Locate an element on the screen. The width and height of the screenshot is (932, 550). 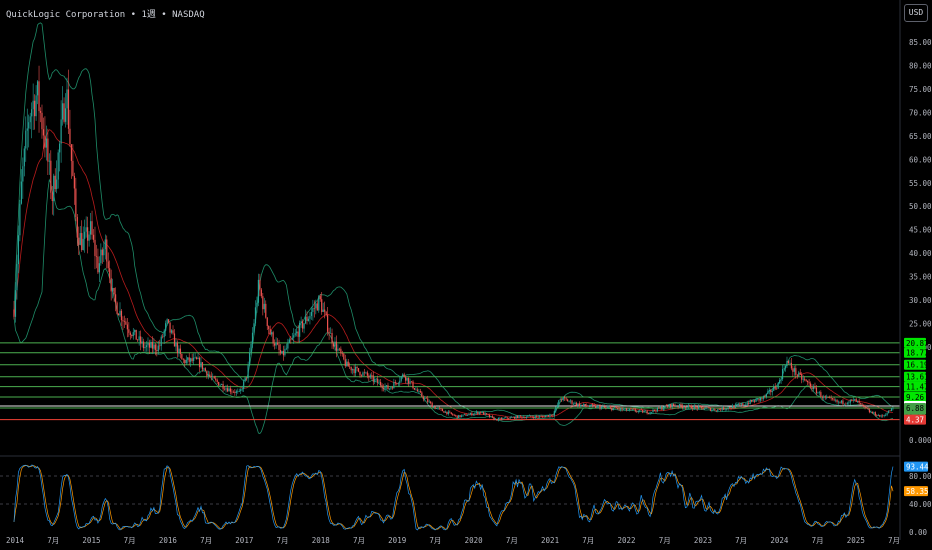
time-tick-label: 2021 is located at coordinates (550, 540).